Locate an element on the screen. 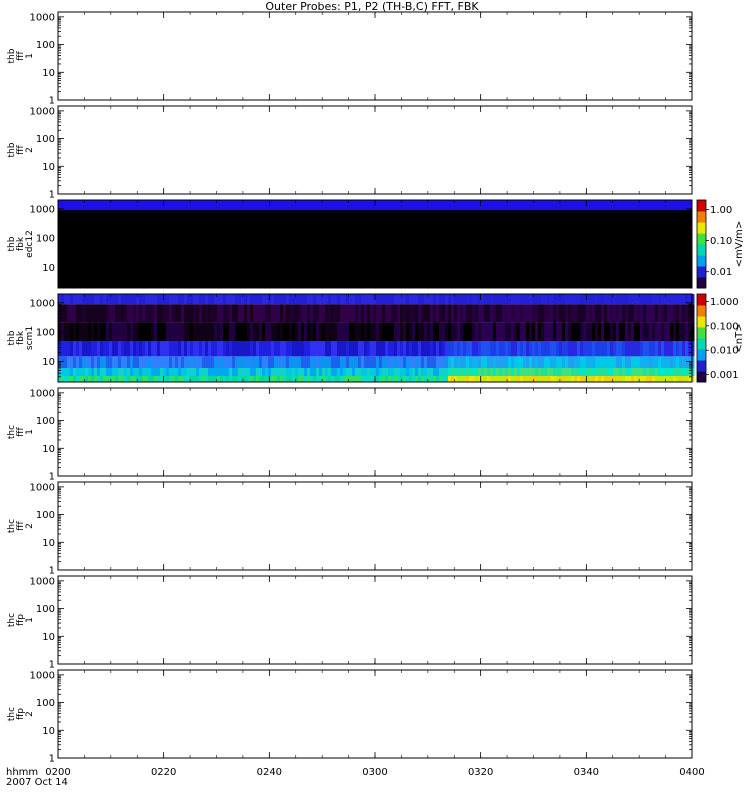 Image resolution: width=750 pixels, height=800 pixels. colorbar-label: <nT> is located at coordinates (739, 337).